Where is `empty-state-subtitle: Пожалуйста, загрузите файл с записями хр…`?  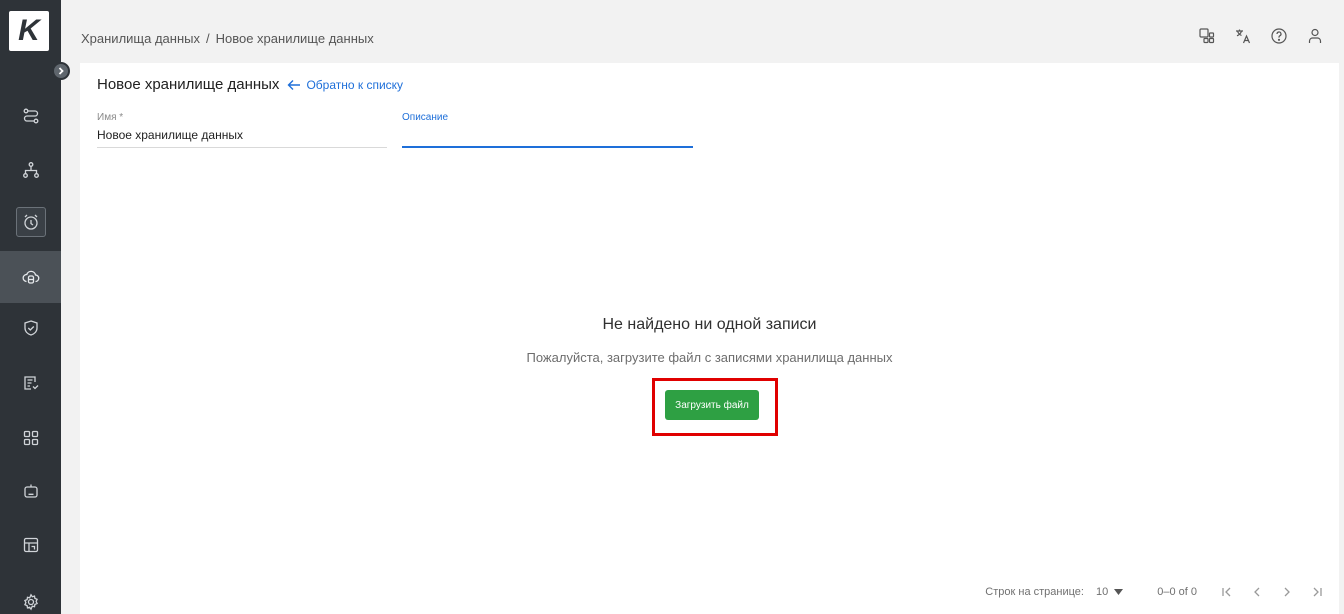
empty-state-subtitle: Пожалуйста, загрузите файл с записями хр… is located at coordinates (709, 357).